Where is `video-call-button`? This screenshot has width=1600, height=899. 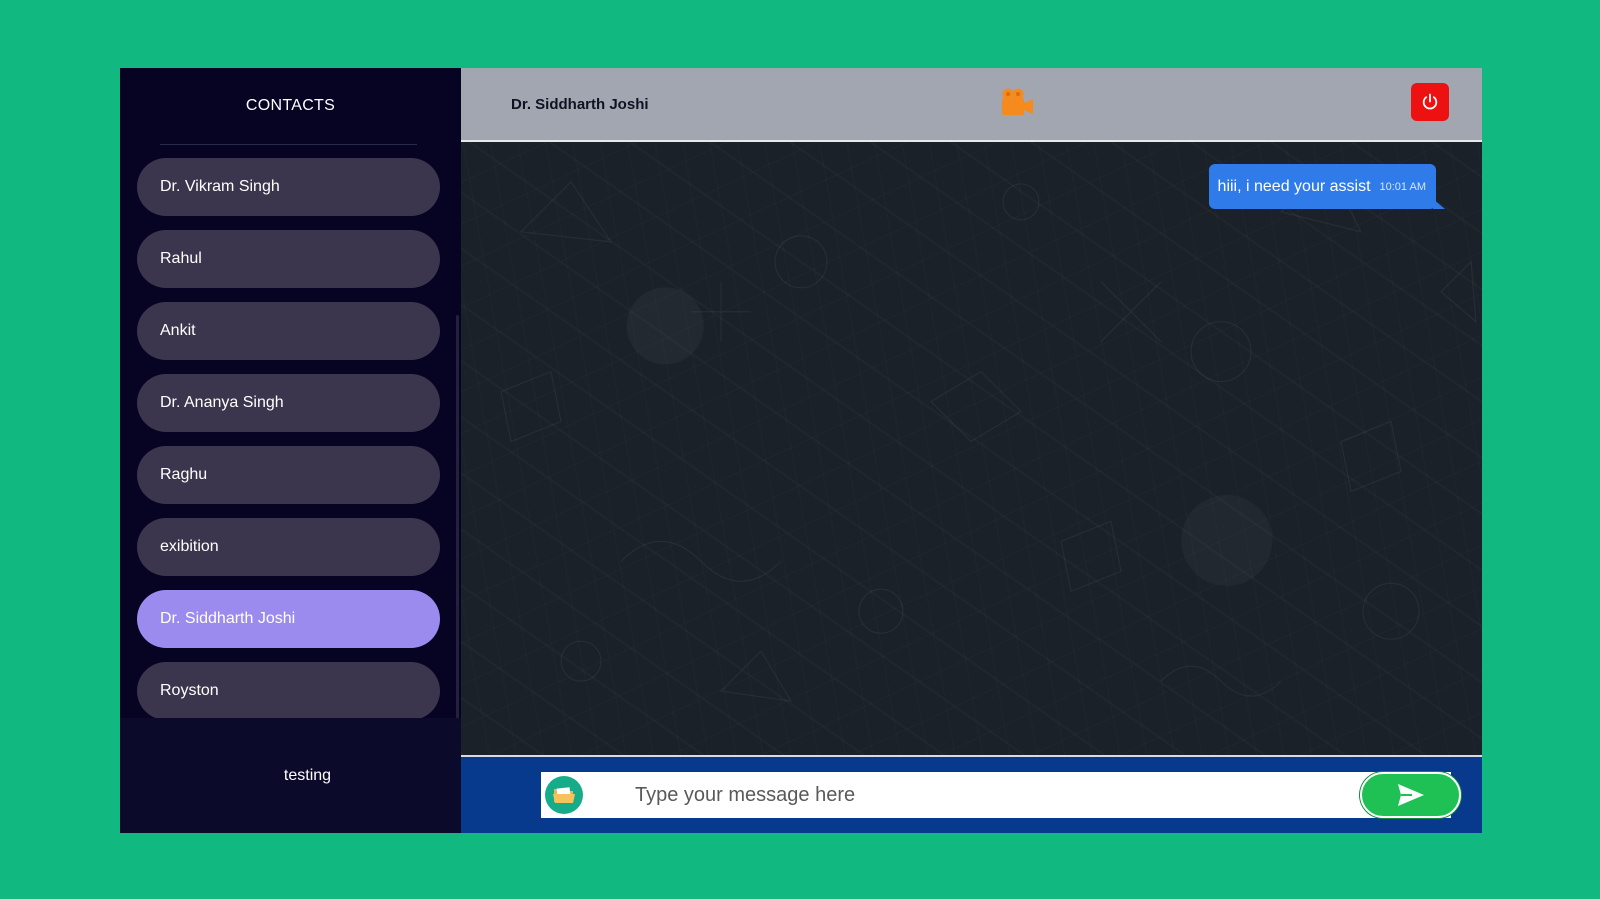 video-call-button is located at coordinates (1017, 102).